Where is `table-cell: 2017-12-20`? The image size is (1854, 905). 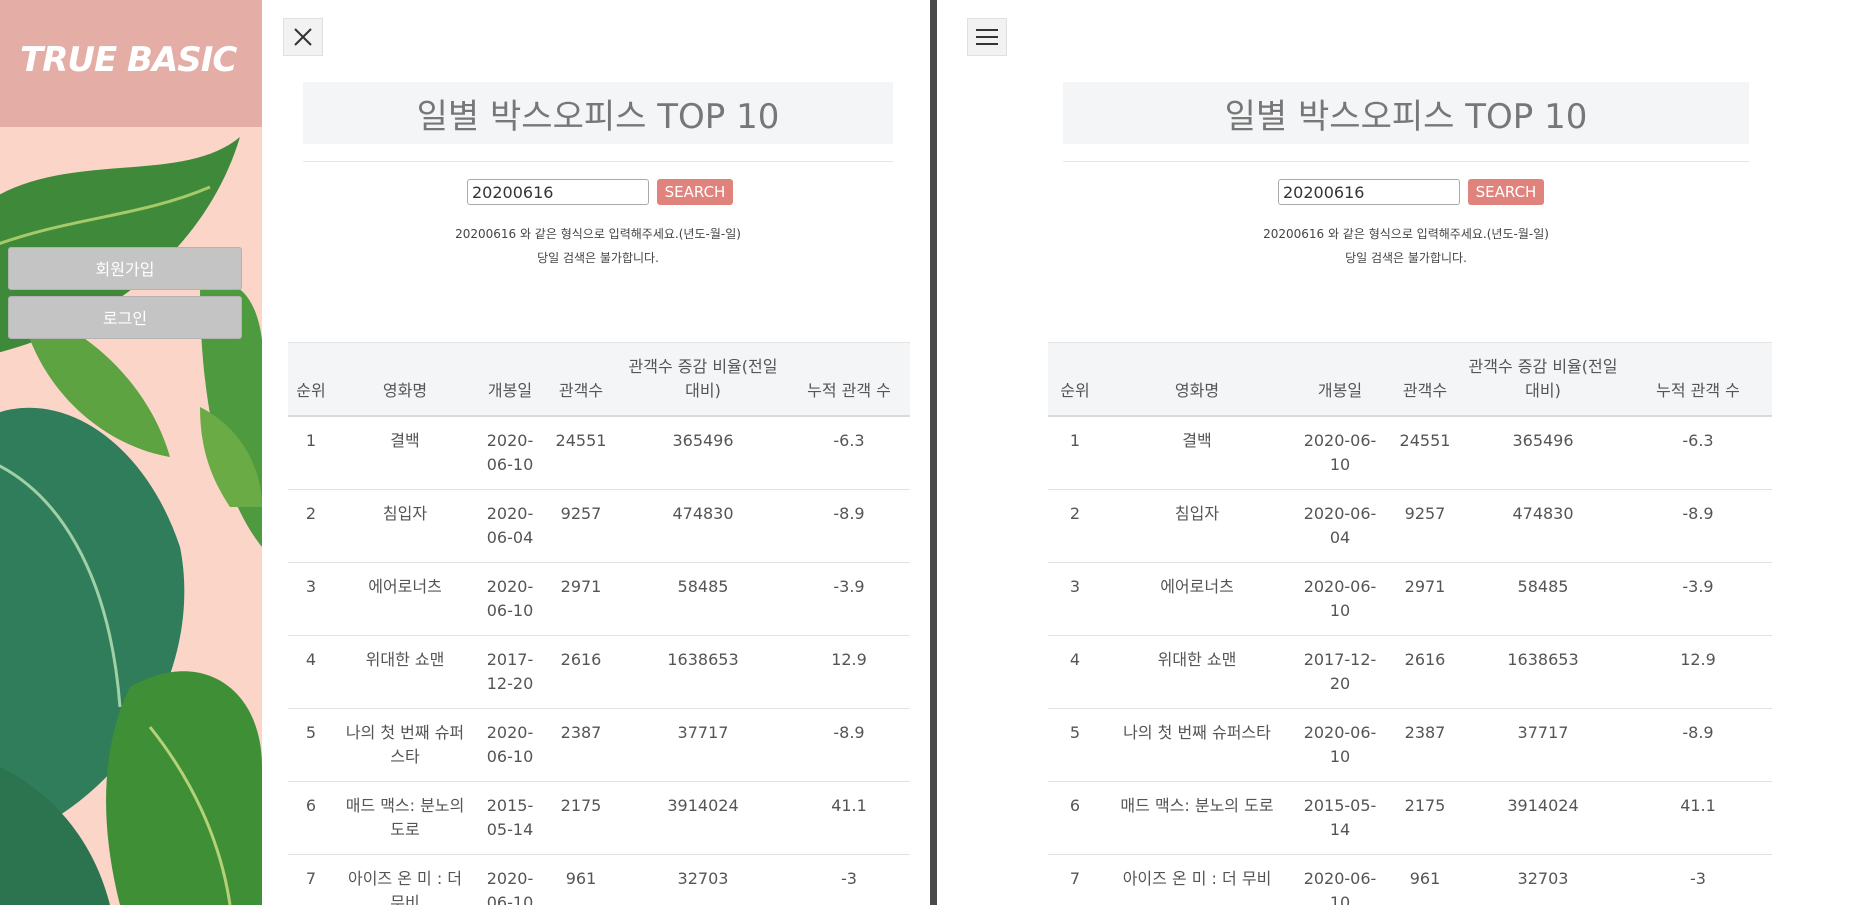 table-cell: 2017-12-20 is located at coordinates (1340, 672).